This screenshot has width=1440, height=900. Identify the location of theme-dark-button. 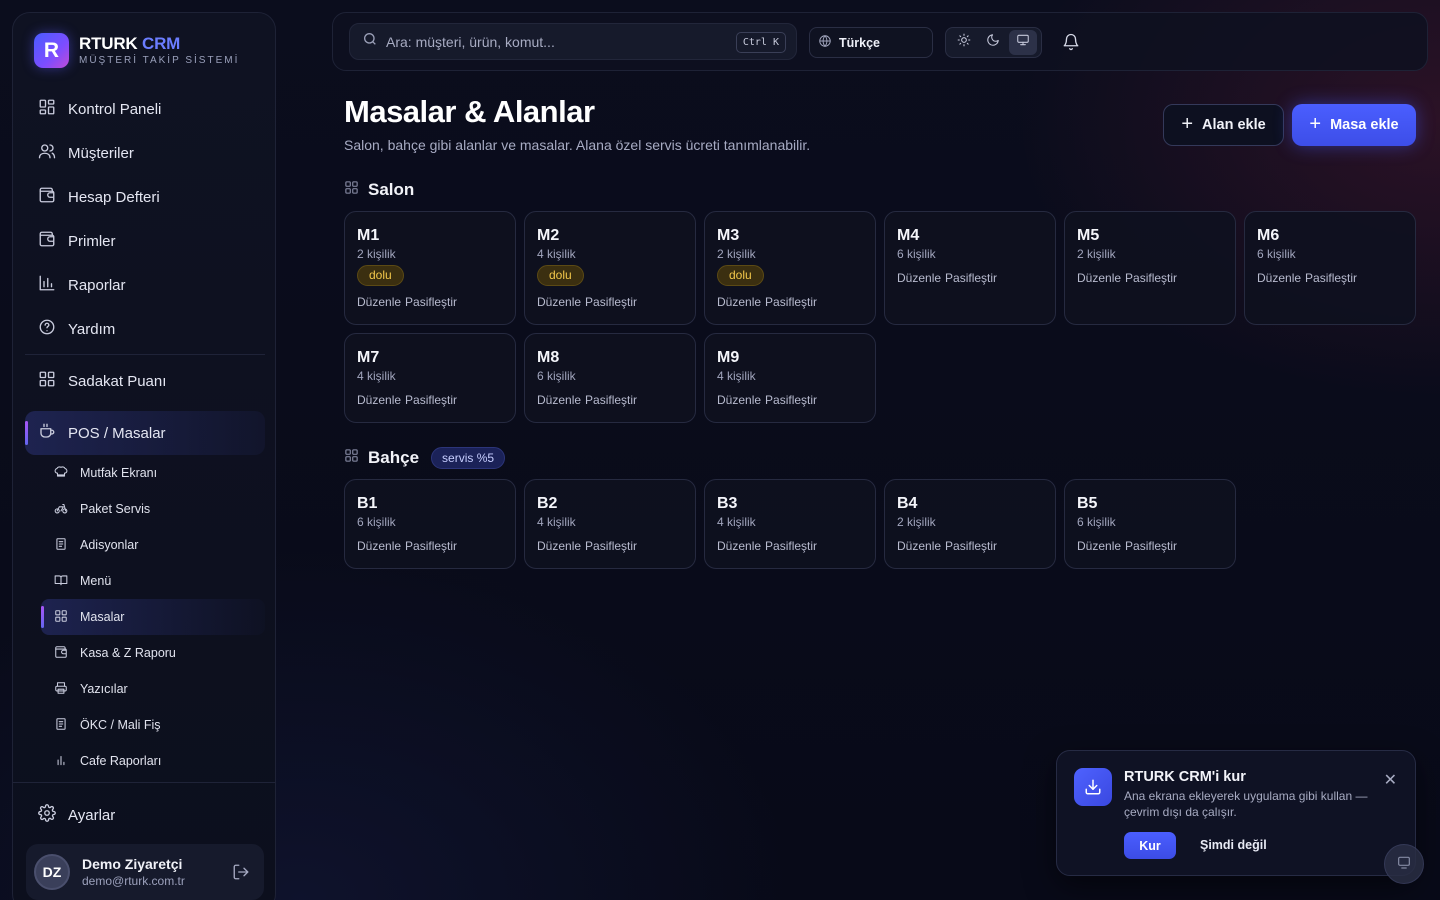
(993, 42).